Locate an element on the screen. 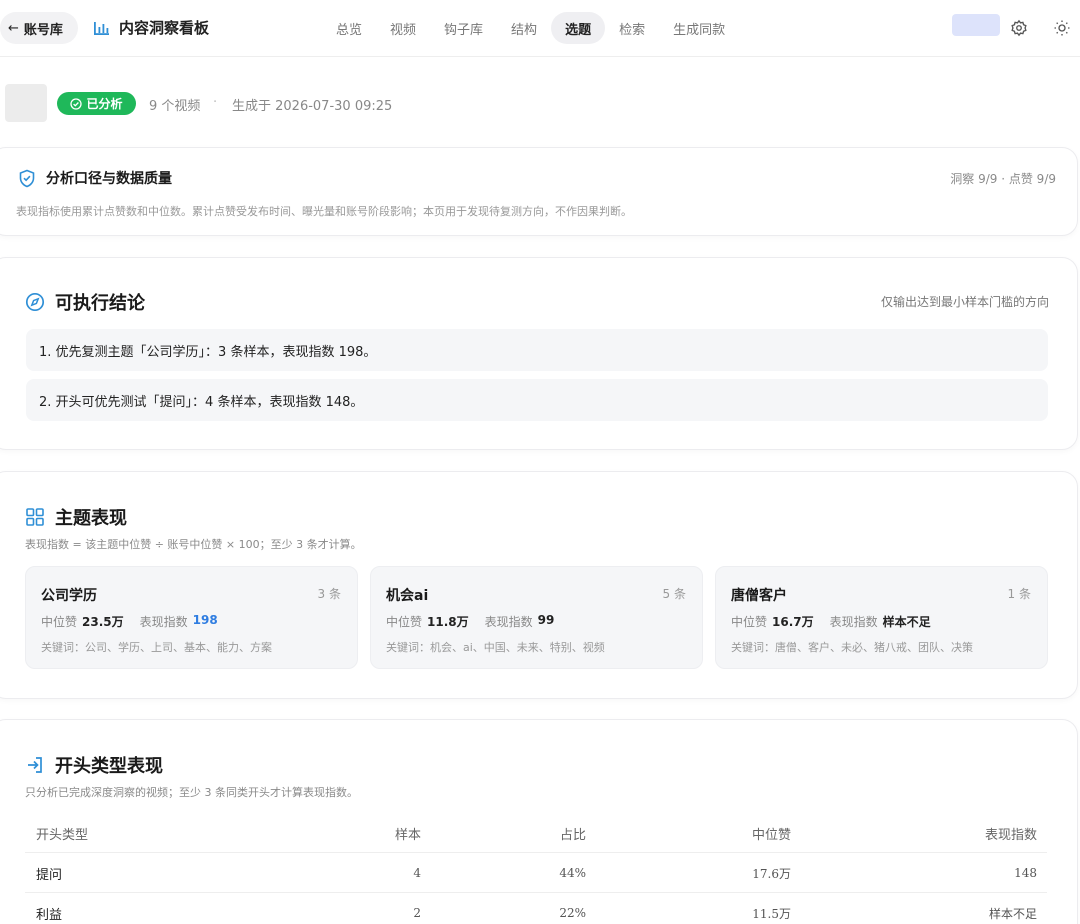 The image size is (1080, 924). topic-performance-title-text: 主题表现 is located at coordinates (91, 518).